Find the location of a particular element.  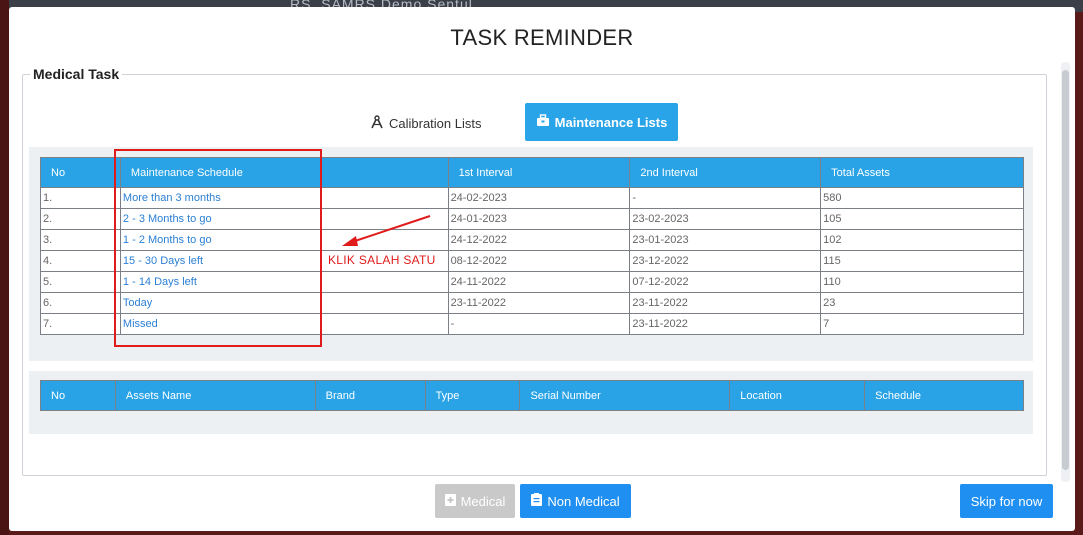

annotation-arrow is located at coordinates (386, 230).